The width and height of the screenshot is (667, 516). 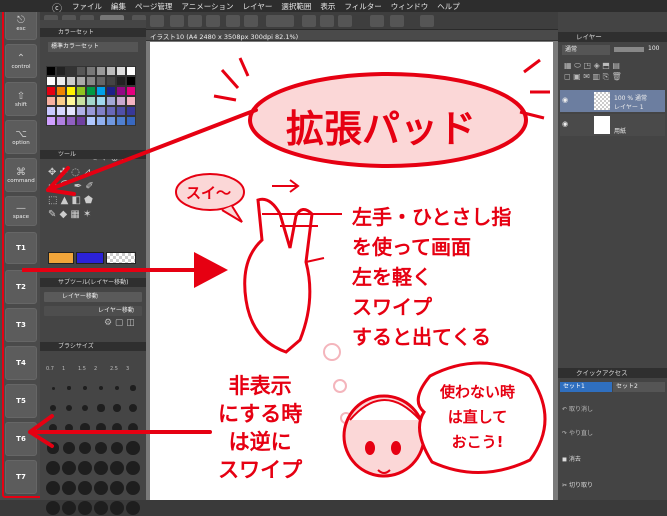 I want to click on annotation-line: 使わない時, so click(x=478, y=392).